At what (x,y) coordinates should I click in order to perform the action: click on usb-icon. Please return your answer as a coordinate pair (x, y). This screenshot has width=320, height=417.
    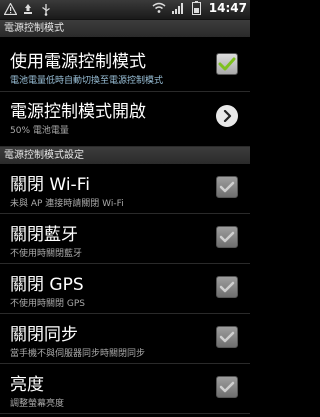
    Looking at the image, I should click on (46, 9).